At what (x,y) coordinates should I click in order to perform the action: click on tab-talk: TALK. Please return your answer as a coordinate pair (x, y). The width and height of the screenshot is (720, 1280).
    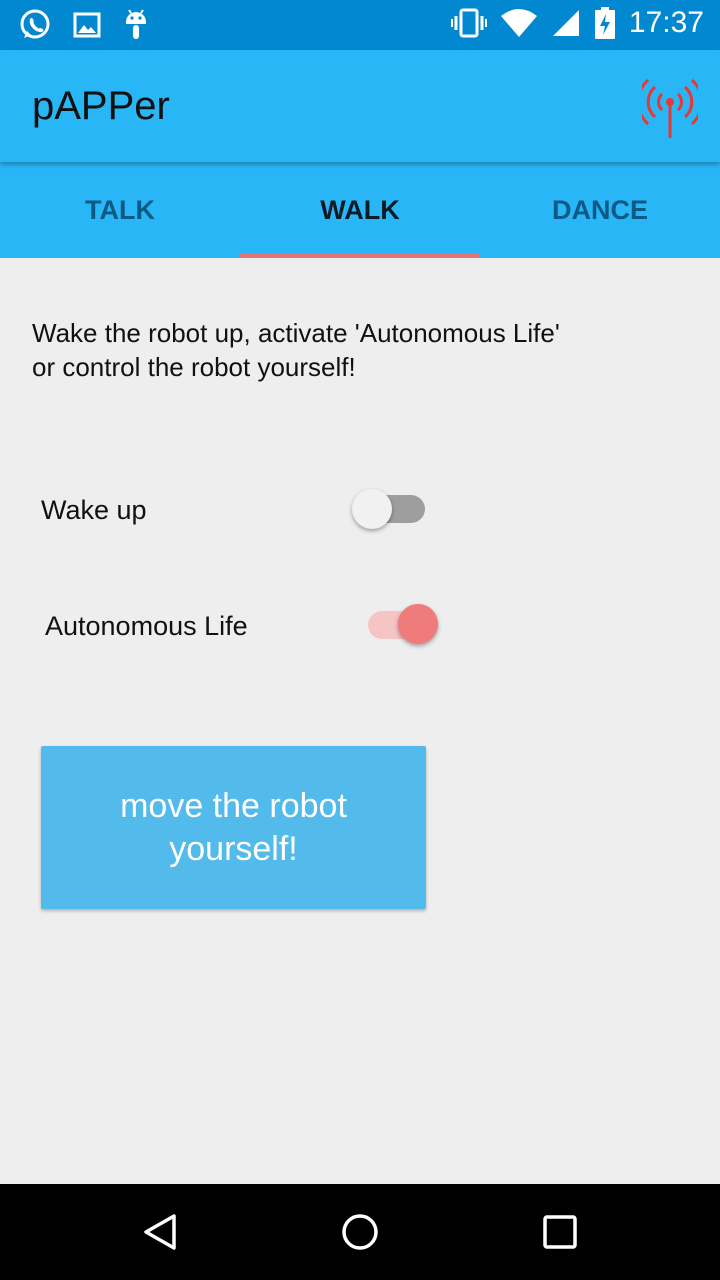
    Looking at the image, I should click on (120, 210).